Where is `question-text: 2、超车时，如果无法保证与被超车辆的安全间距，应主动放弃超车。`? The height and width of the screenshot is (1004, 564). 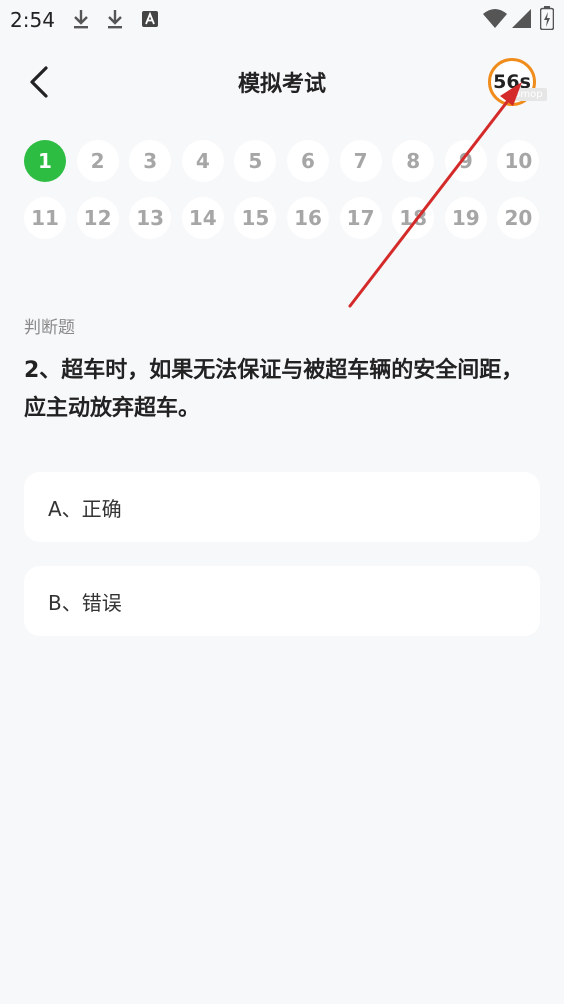
question-text: 2、超车时，如果无法保证与被超车辆的安全间距，应主动放弃超车。 is located at coordinates (274, 389).